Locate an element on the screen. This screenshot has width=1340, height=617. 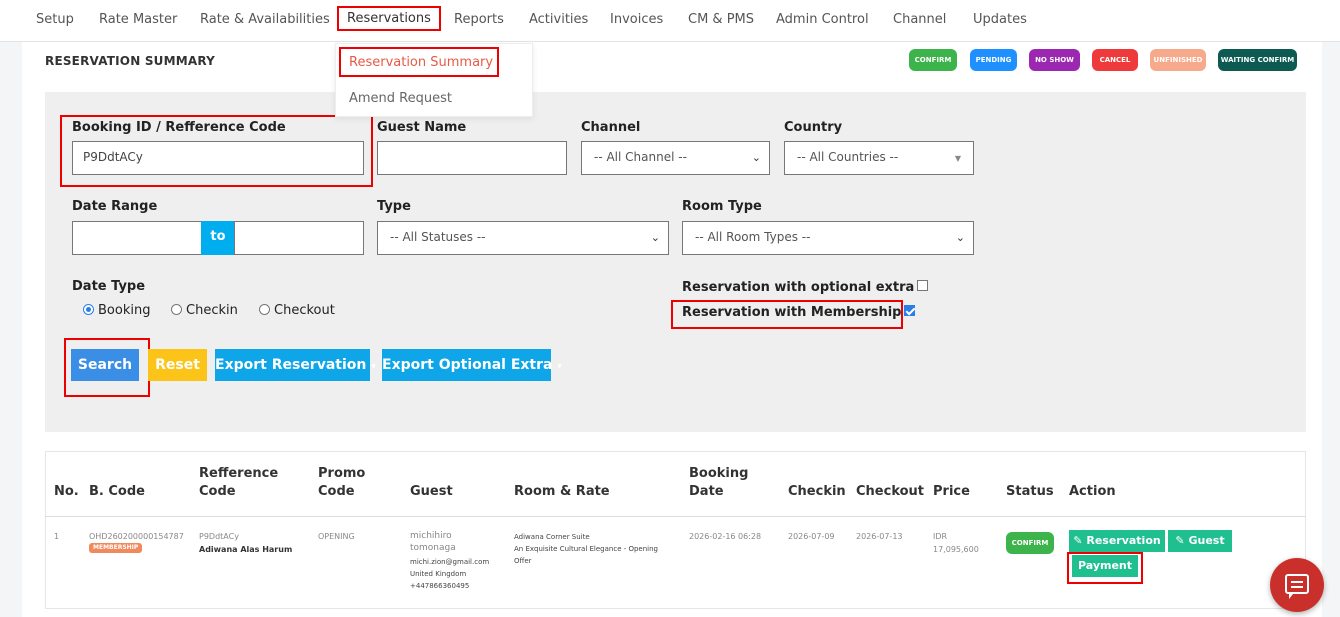
type-select-value: -- All Statuses -- is located at coordinates (438, 237).